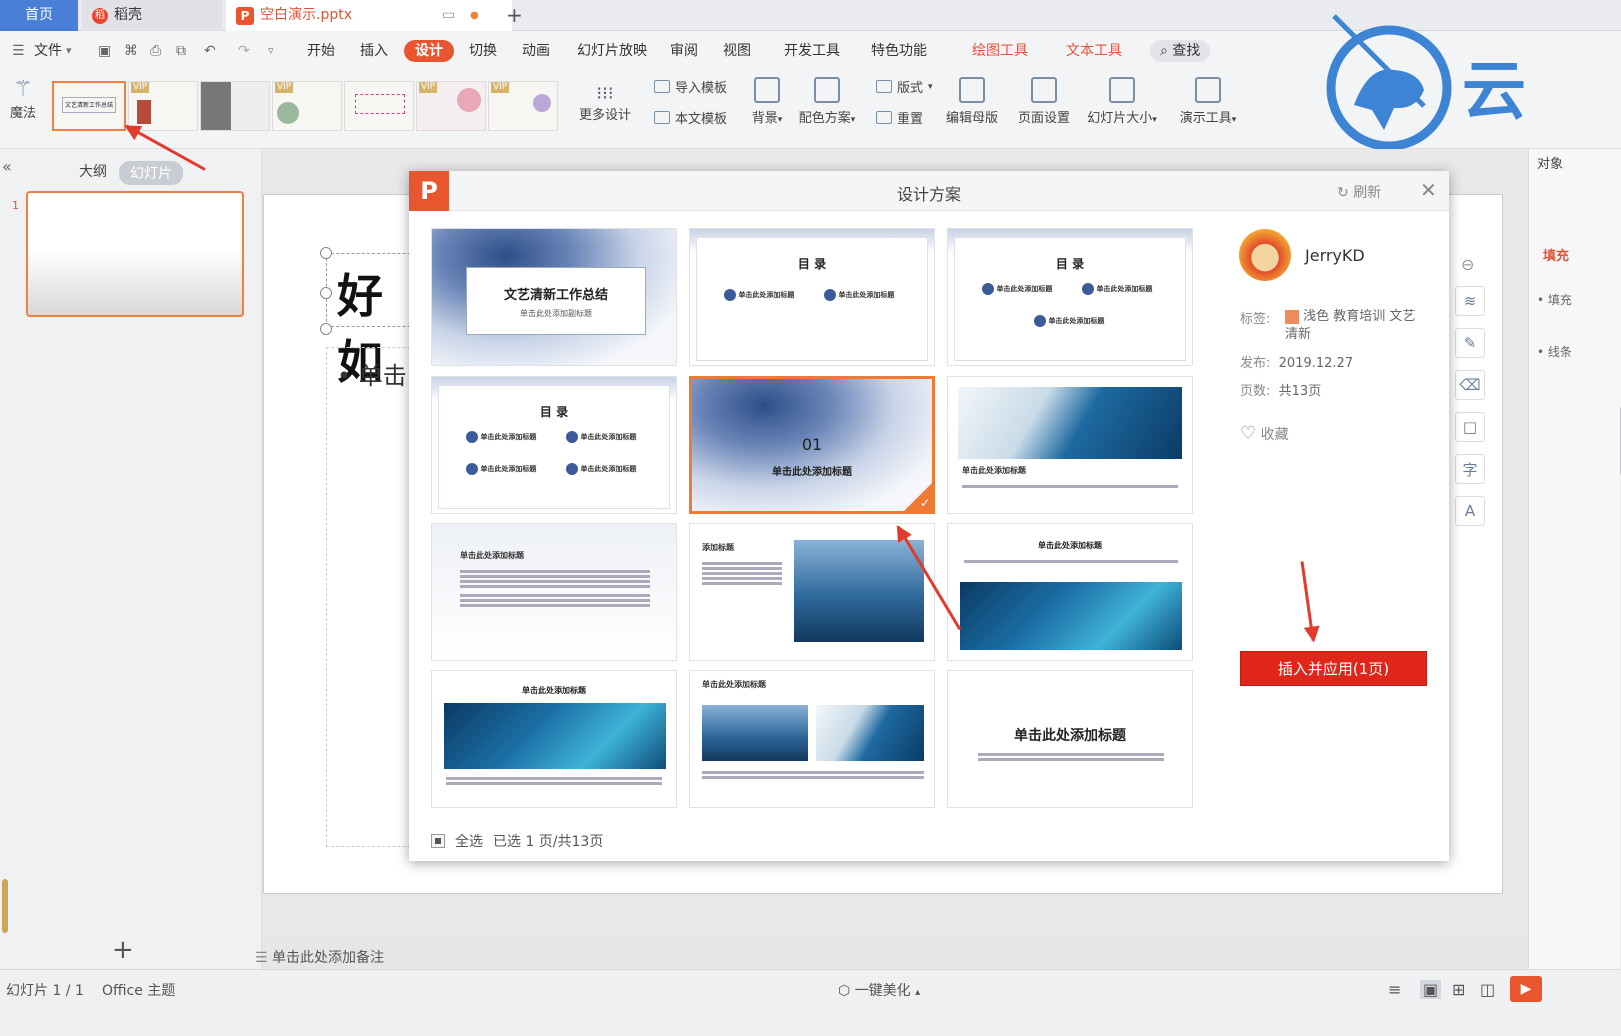  What do you see at coordinates (89, 106) in the screenshot?
I see `design-thumb-1: 文艺清新工作总结` at bounding box center [89, 106].